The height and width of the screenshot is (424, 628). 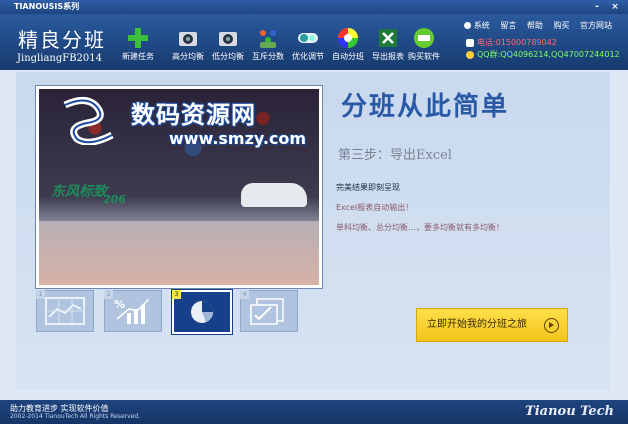 I want to click on step-number: 4, so click(x=244, y=294).